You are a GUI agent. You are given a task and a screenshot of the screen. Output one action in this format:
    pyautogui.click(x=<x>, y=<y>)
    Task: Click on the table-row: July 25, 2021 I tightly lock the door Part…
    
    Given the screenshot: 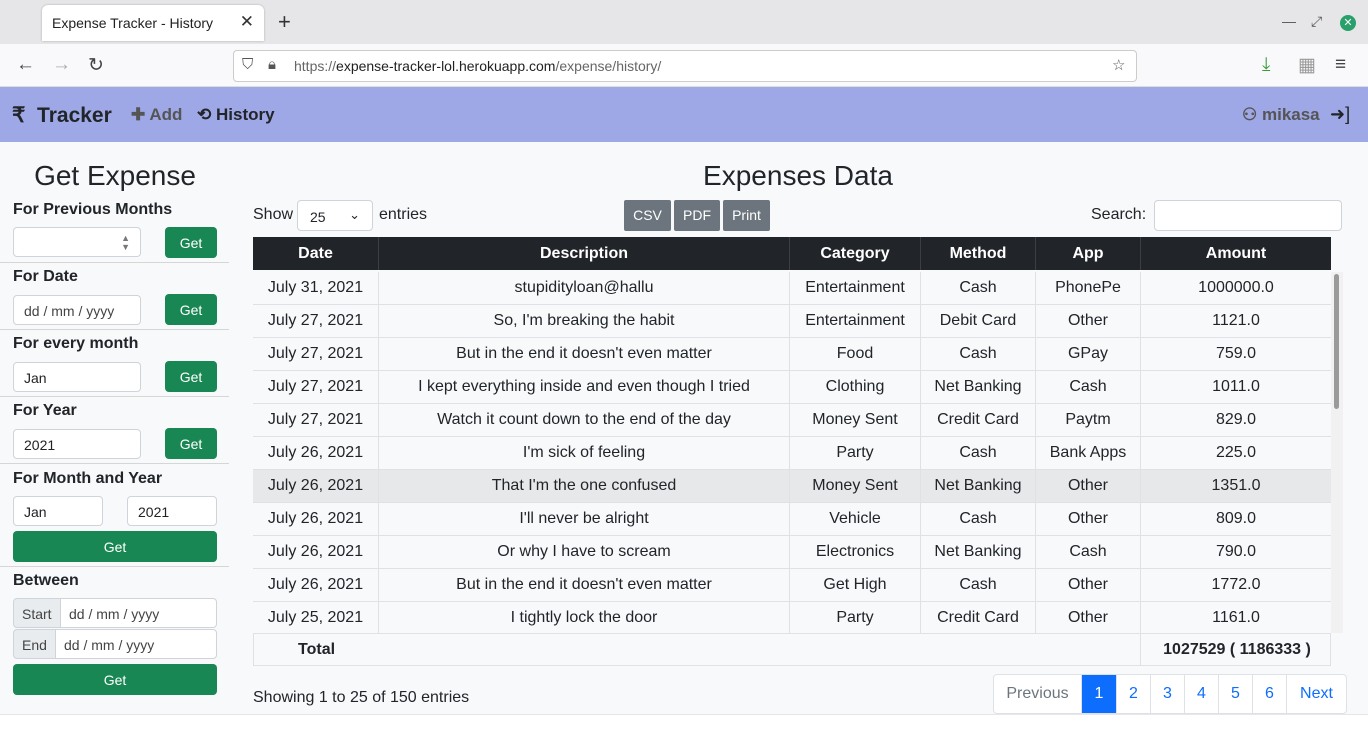 What is the action you would take?
    pyautogui.click(x=792, y=617)
    